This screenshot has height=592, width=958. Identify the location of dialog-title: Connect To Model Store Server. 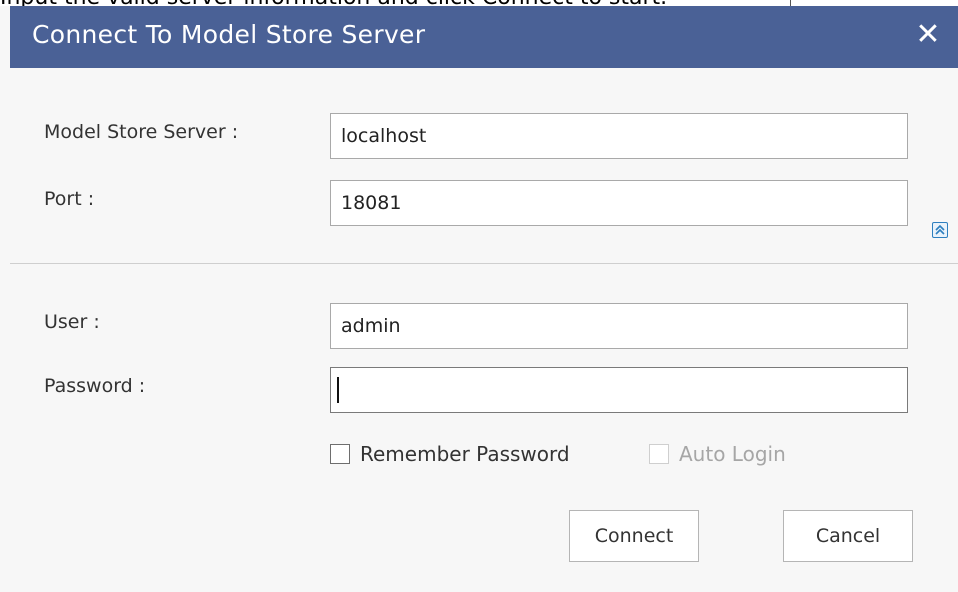
(229, 34).